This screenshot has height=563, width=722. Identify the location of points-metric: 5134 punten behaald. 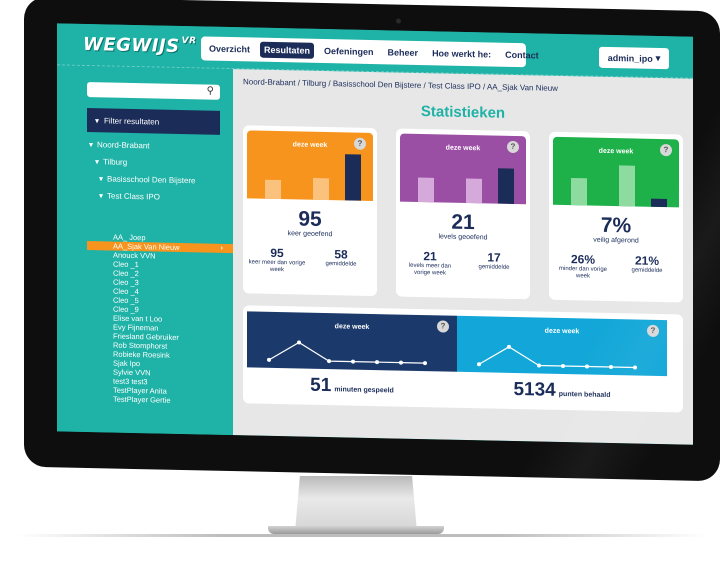
(562, 391).